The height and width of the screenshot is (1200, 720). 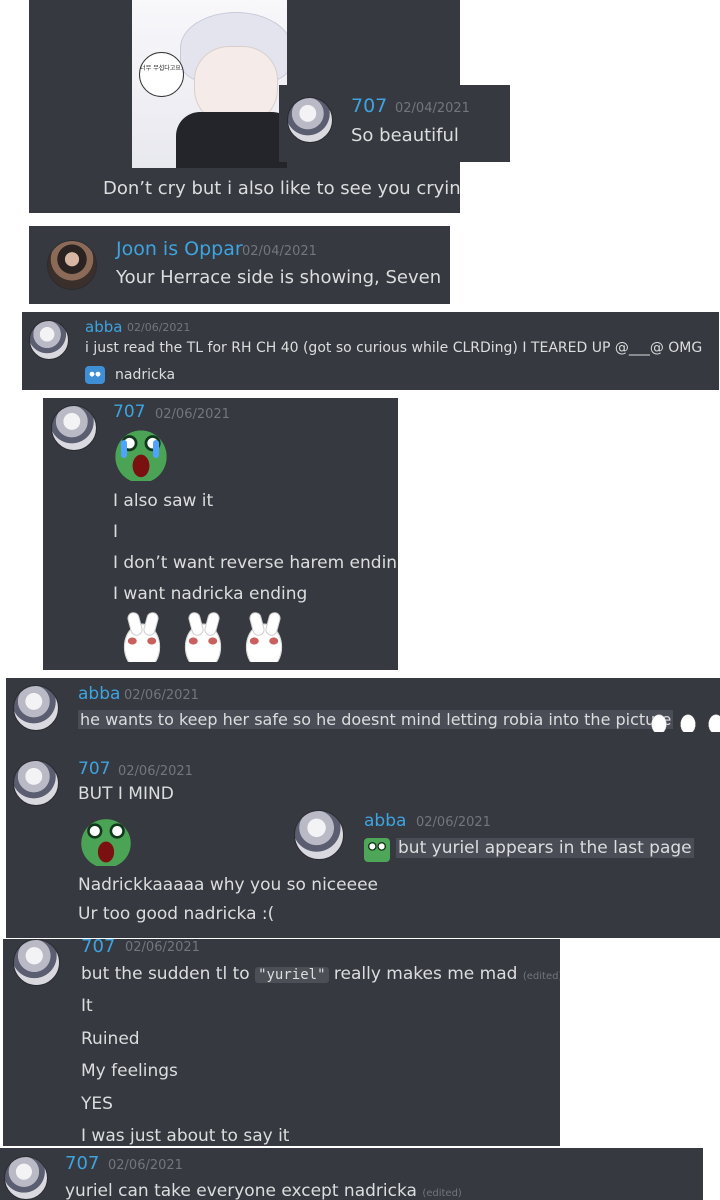 What do you see at coordinates (394, 123) in the screenshot?
I see `message-panel-707-a: 707 02/04/2021 So beautiful` at bounding box center [394, 123].